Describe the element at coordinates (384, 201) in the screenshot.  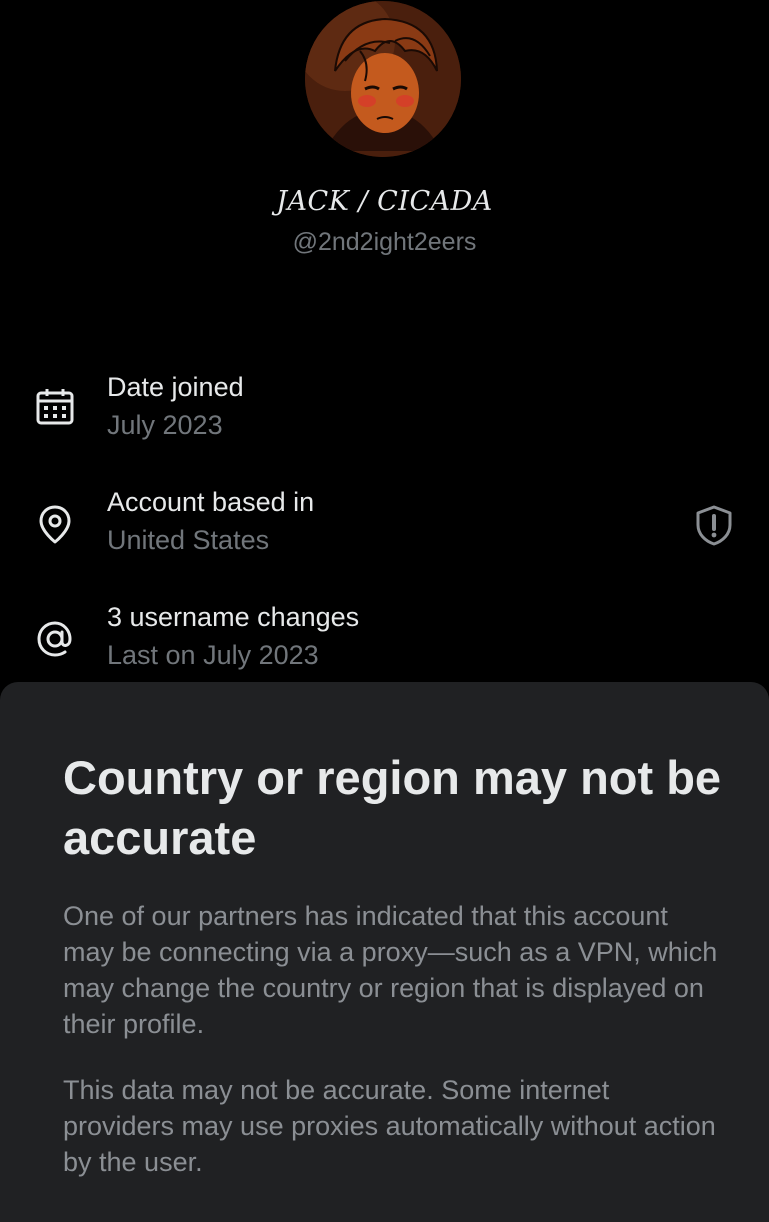
I see `display-name: JACK / CICADA` at that location.